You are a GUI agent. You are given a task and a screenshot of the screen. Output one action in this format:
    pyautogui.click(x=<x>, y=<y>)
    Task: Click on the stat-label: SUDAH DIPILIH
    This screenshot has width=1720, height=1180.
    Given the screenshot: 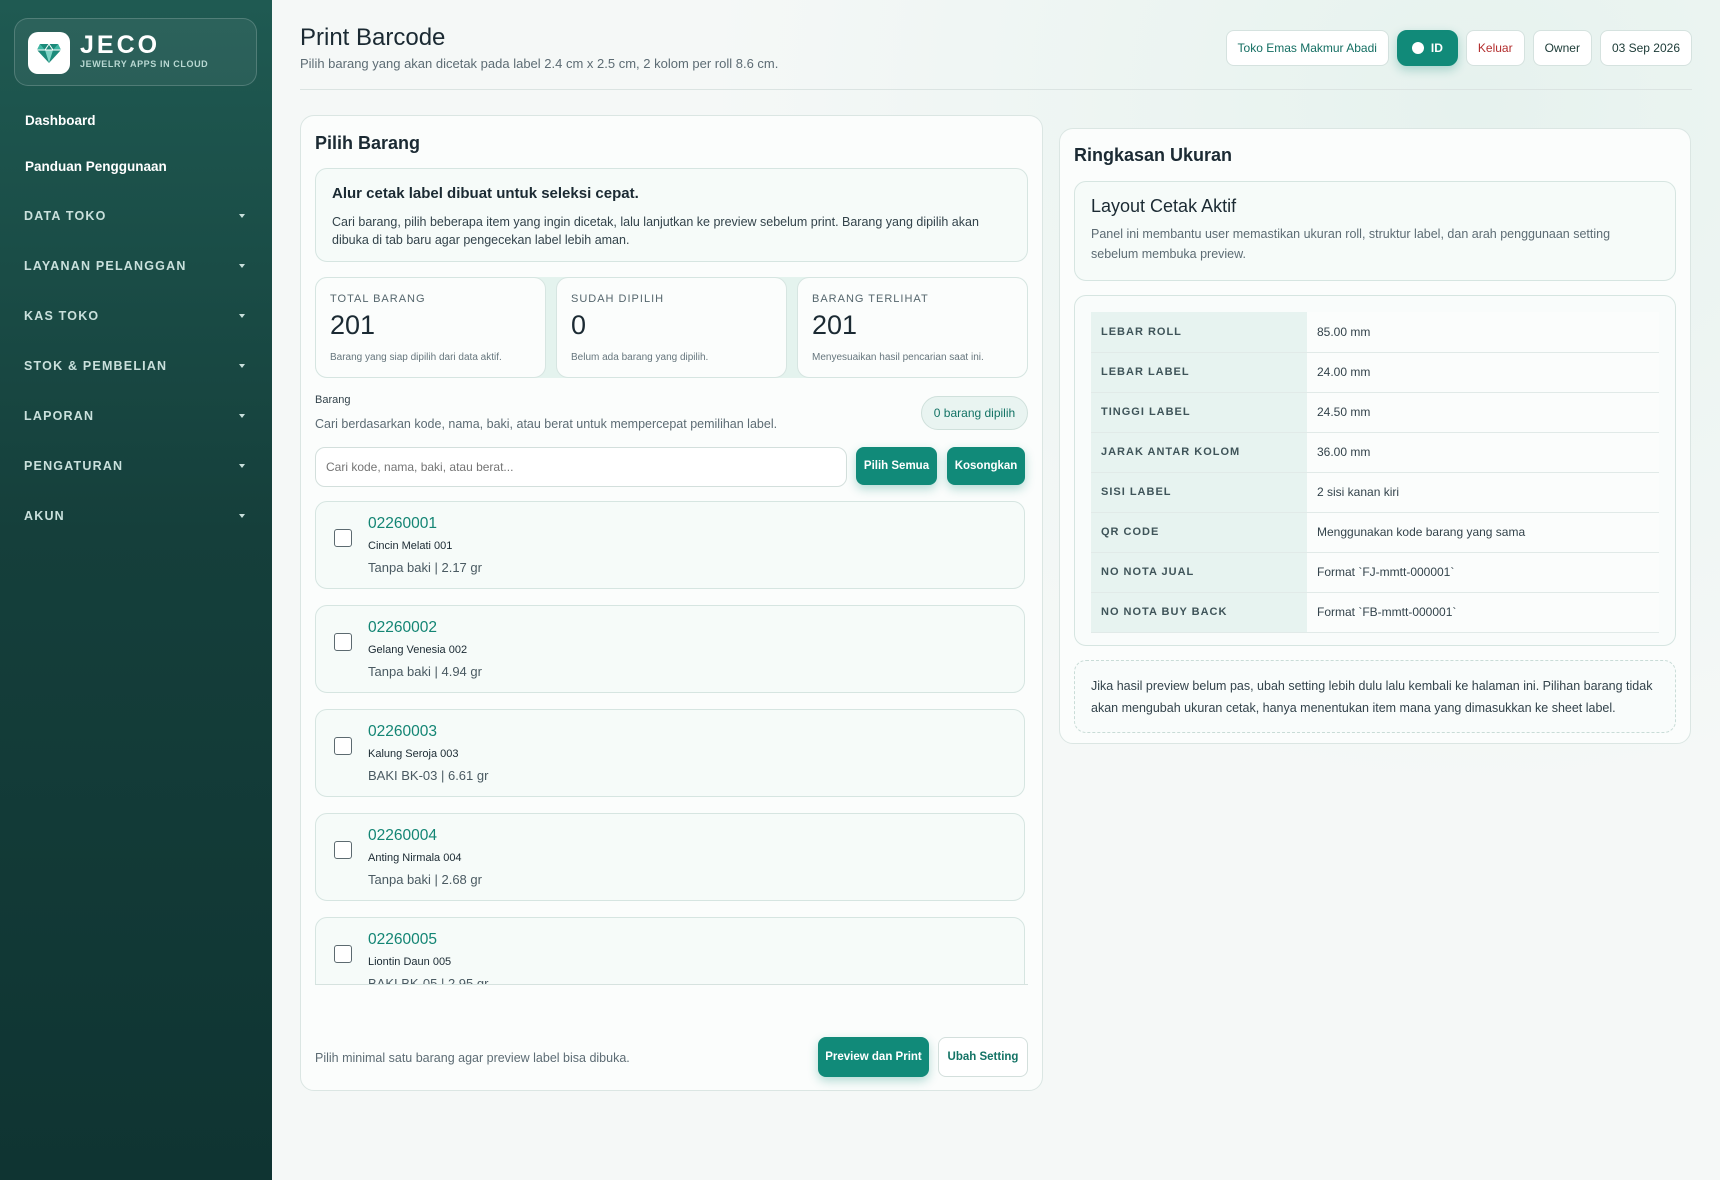 What is the action you would take?
    pyautogui.click(x=618, y=299)
    